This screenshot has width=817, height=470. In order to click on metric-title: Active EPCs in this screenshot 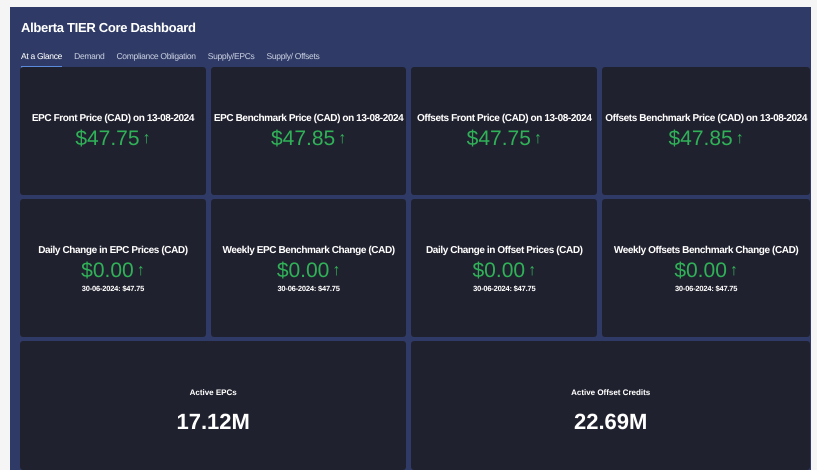, I will do `click(213, 393)`.